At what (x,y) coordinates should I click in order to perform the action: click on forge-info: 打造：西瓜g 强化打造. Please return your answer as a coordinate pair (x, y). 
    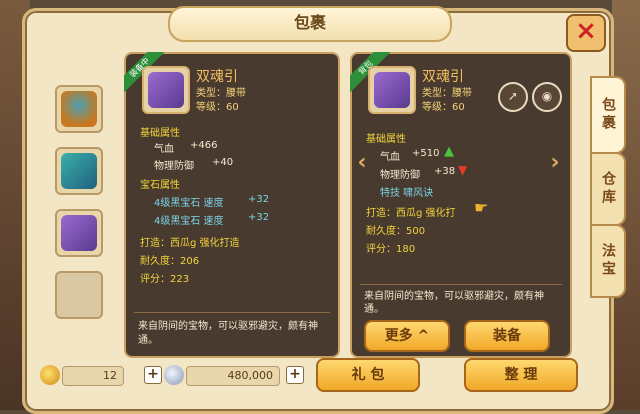
    Looking at the image, I should click on (190, 243).